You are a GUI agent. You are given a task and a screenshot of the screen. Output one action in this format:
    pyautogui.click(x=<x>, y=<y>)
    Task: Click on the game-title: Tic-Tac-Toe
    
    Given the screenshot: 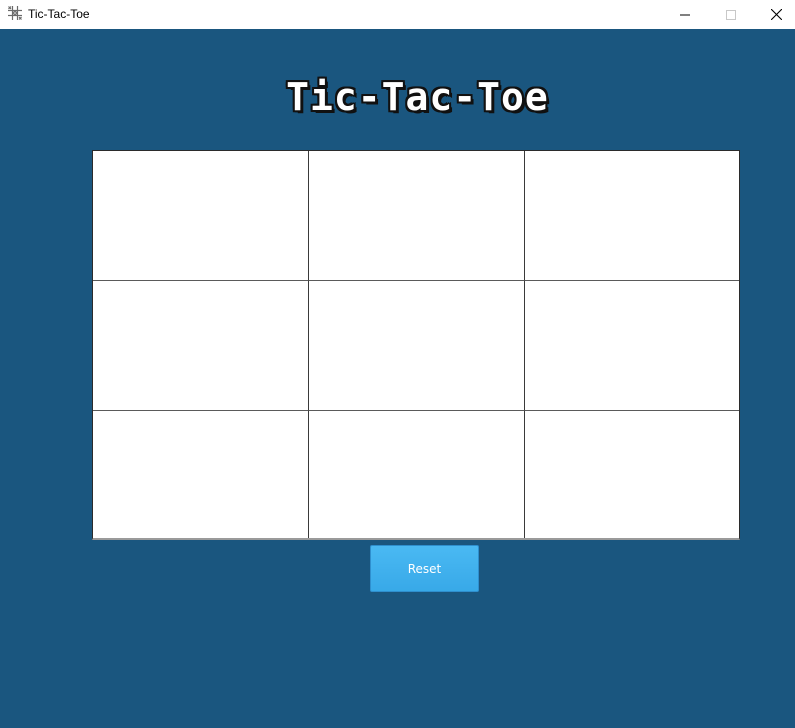 What is the action you would take?
    pyautogui.click(x=417, y=97)
    